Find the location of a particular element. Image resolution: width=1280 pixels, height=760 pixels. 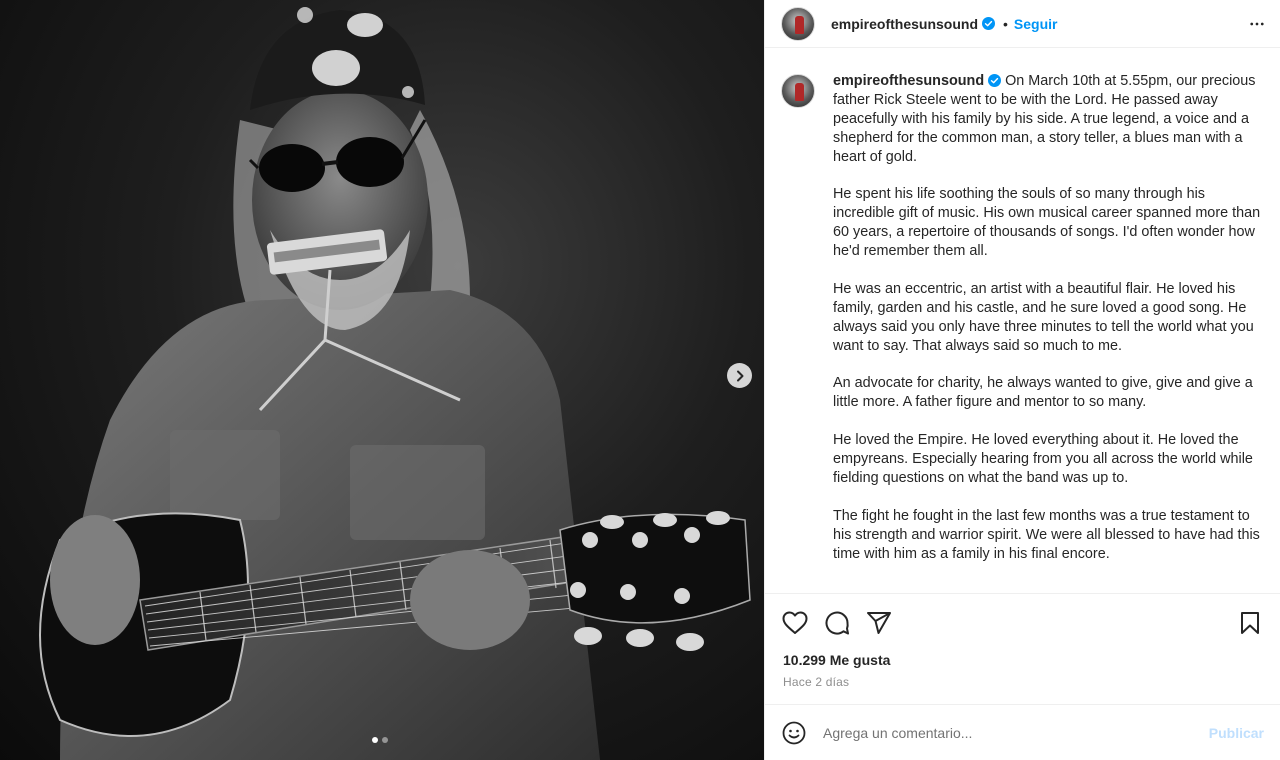

next-photo-button is located at coordinates (739, 375).